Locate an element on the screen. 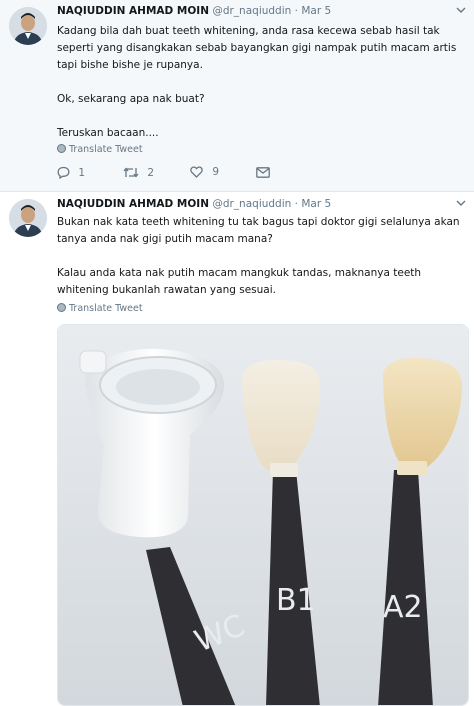  retweet-count: 2 is located at coordinates (151, 173).